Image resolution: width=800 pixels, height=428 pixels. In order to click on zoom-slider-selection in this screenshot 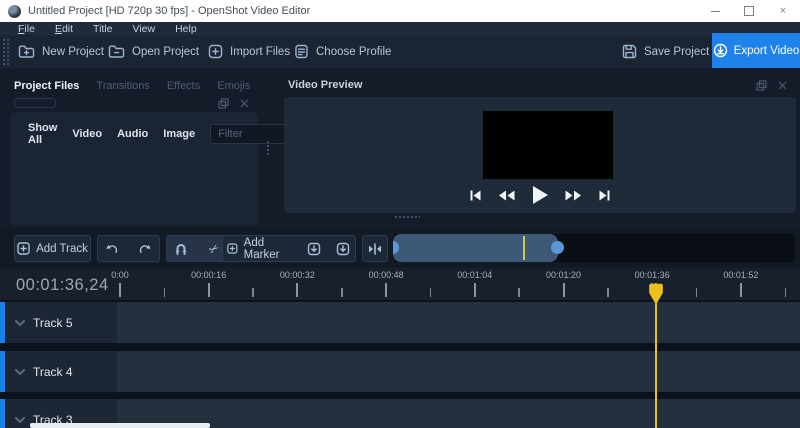, I will do `click(475, 248)`.